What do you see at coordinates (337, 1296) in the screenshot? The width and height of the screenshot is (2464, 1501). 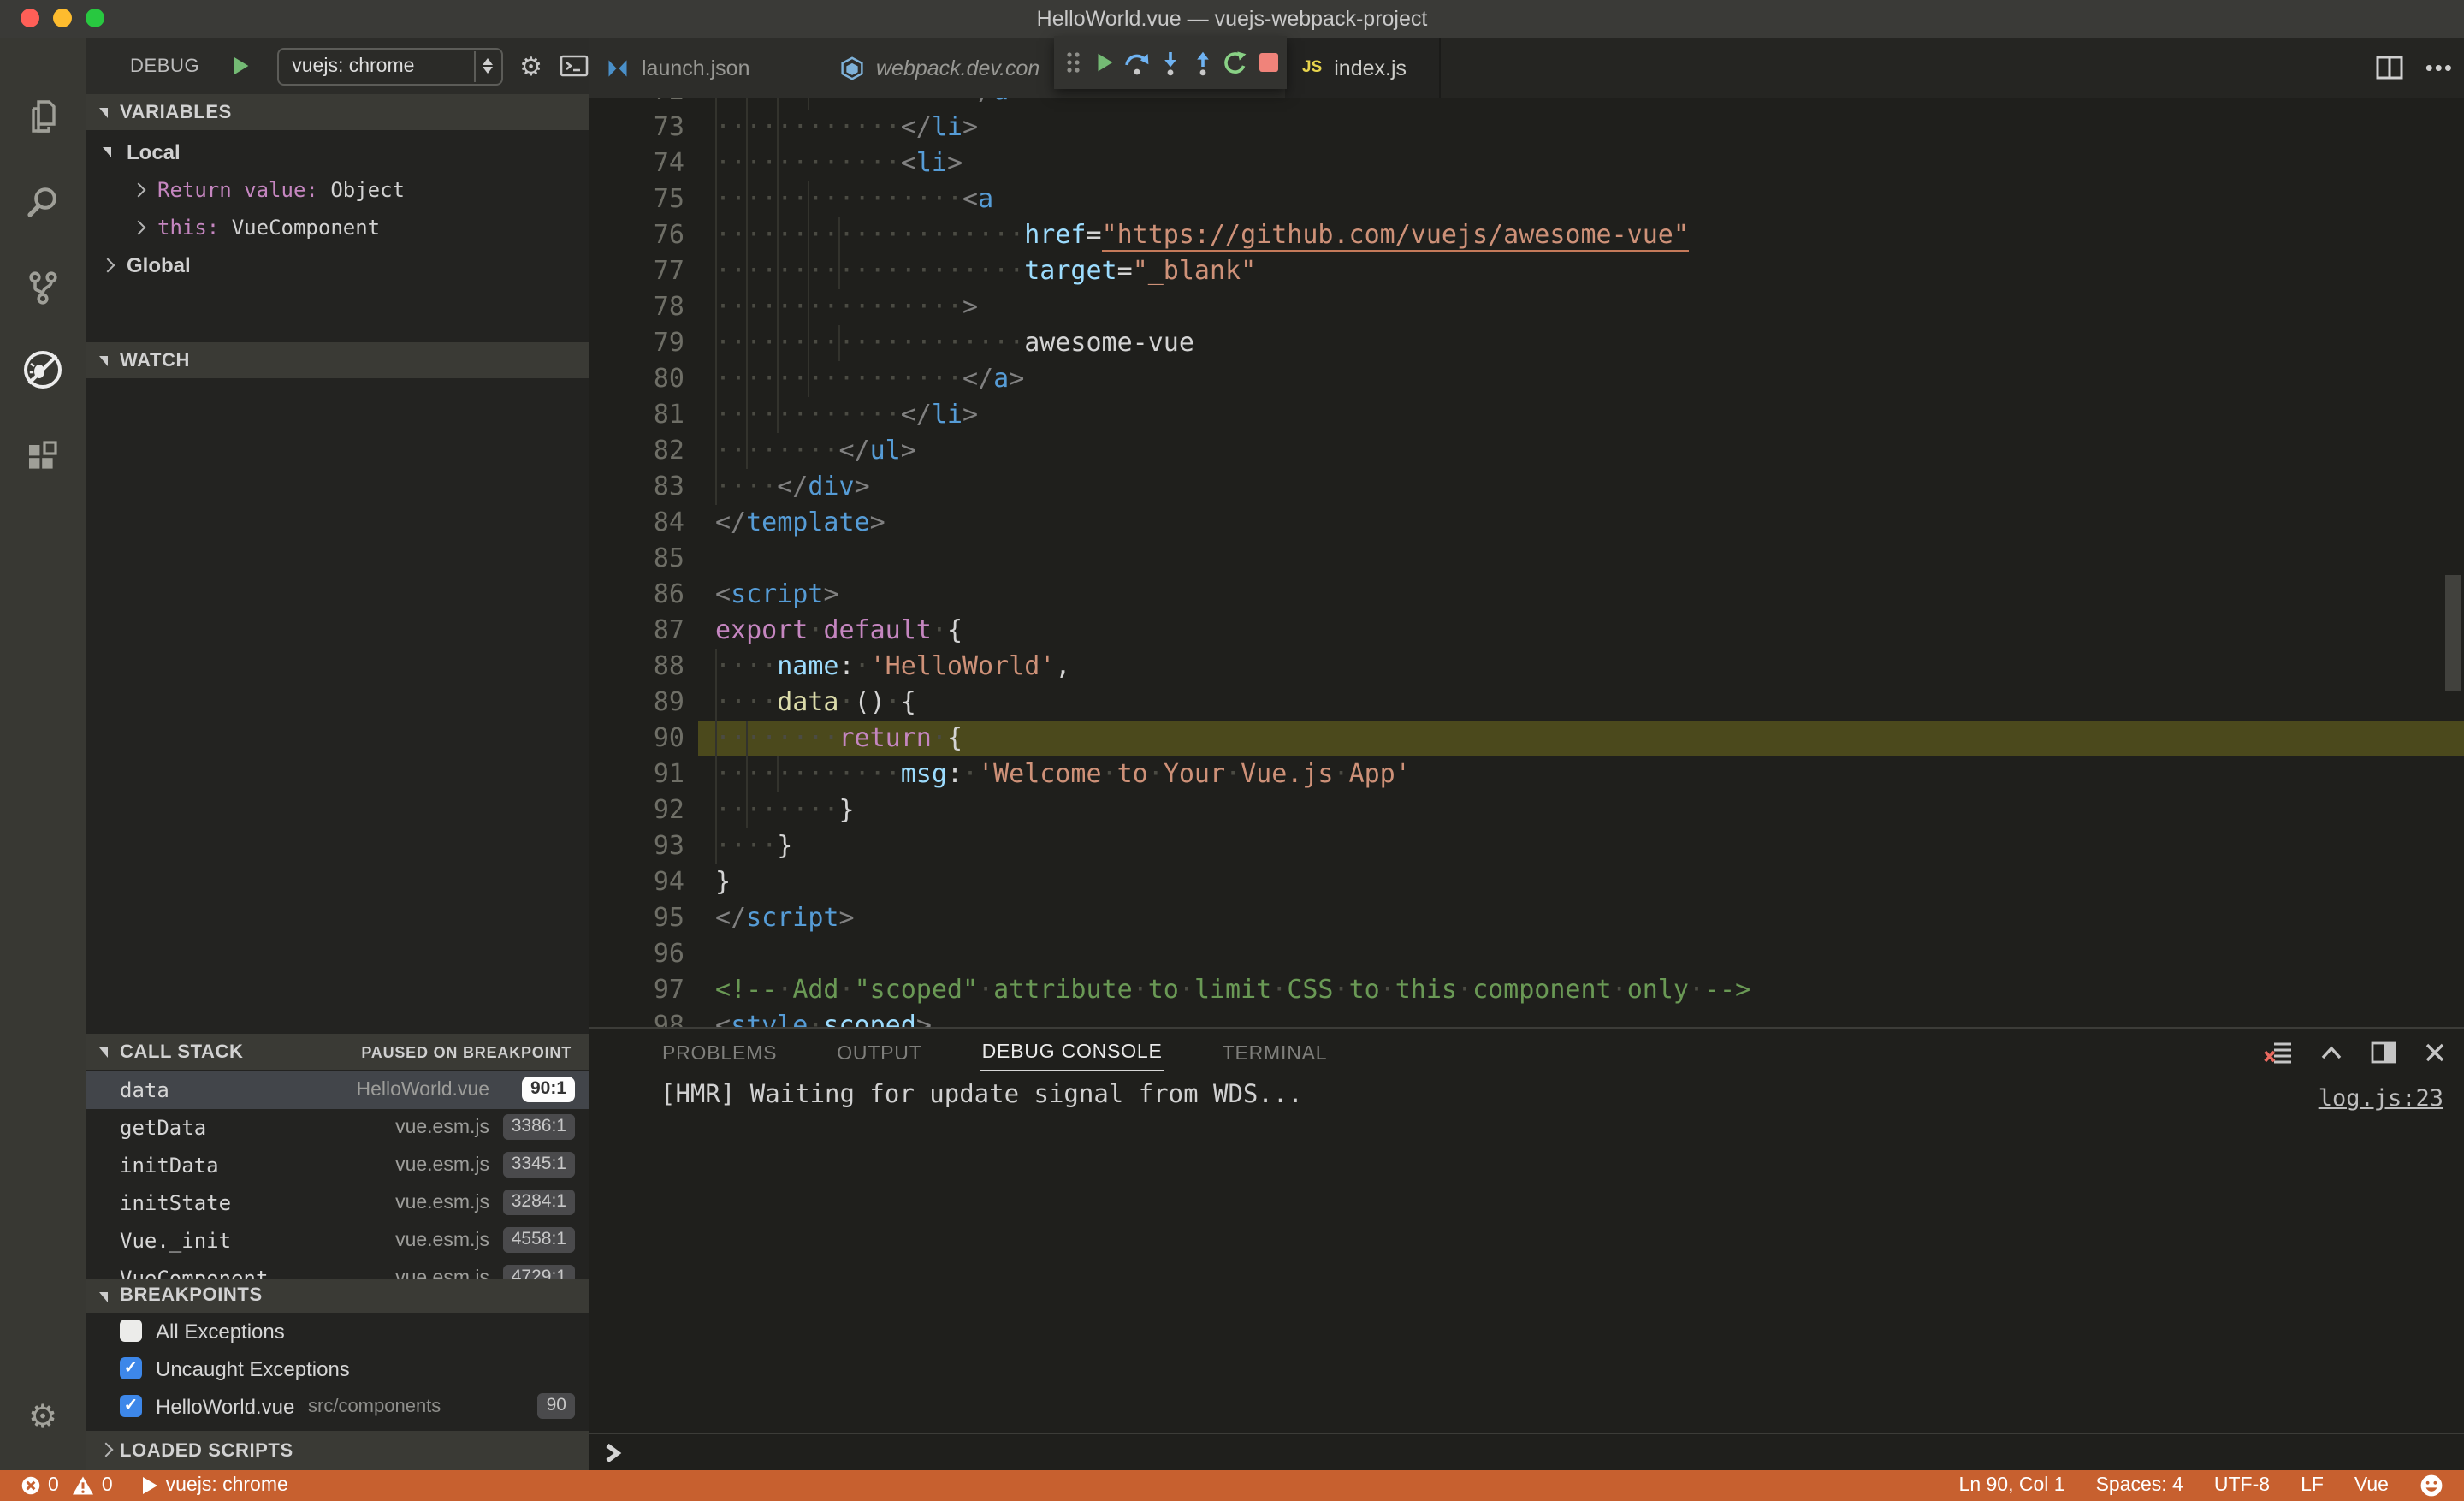 I see `section-header-breakpoints: BREAKPOINTS` at bounding box center [337, 1296].